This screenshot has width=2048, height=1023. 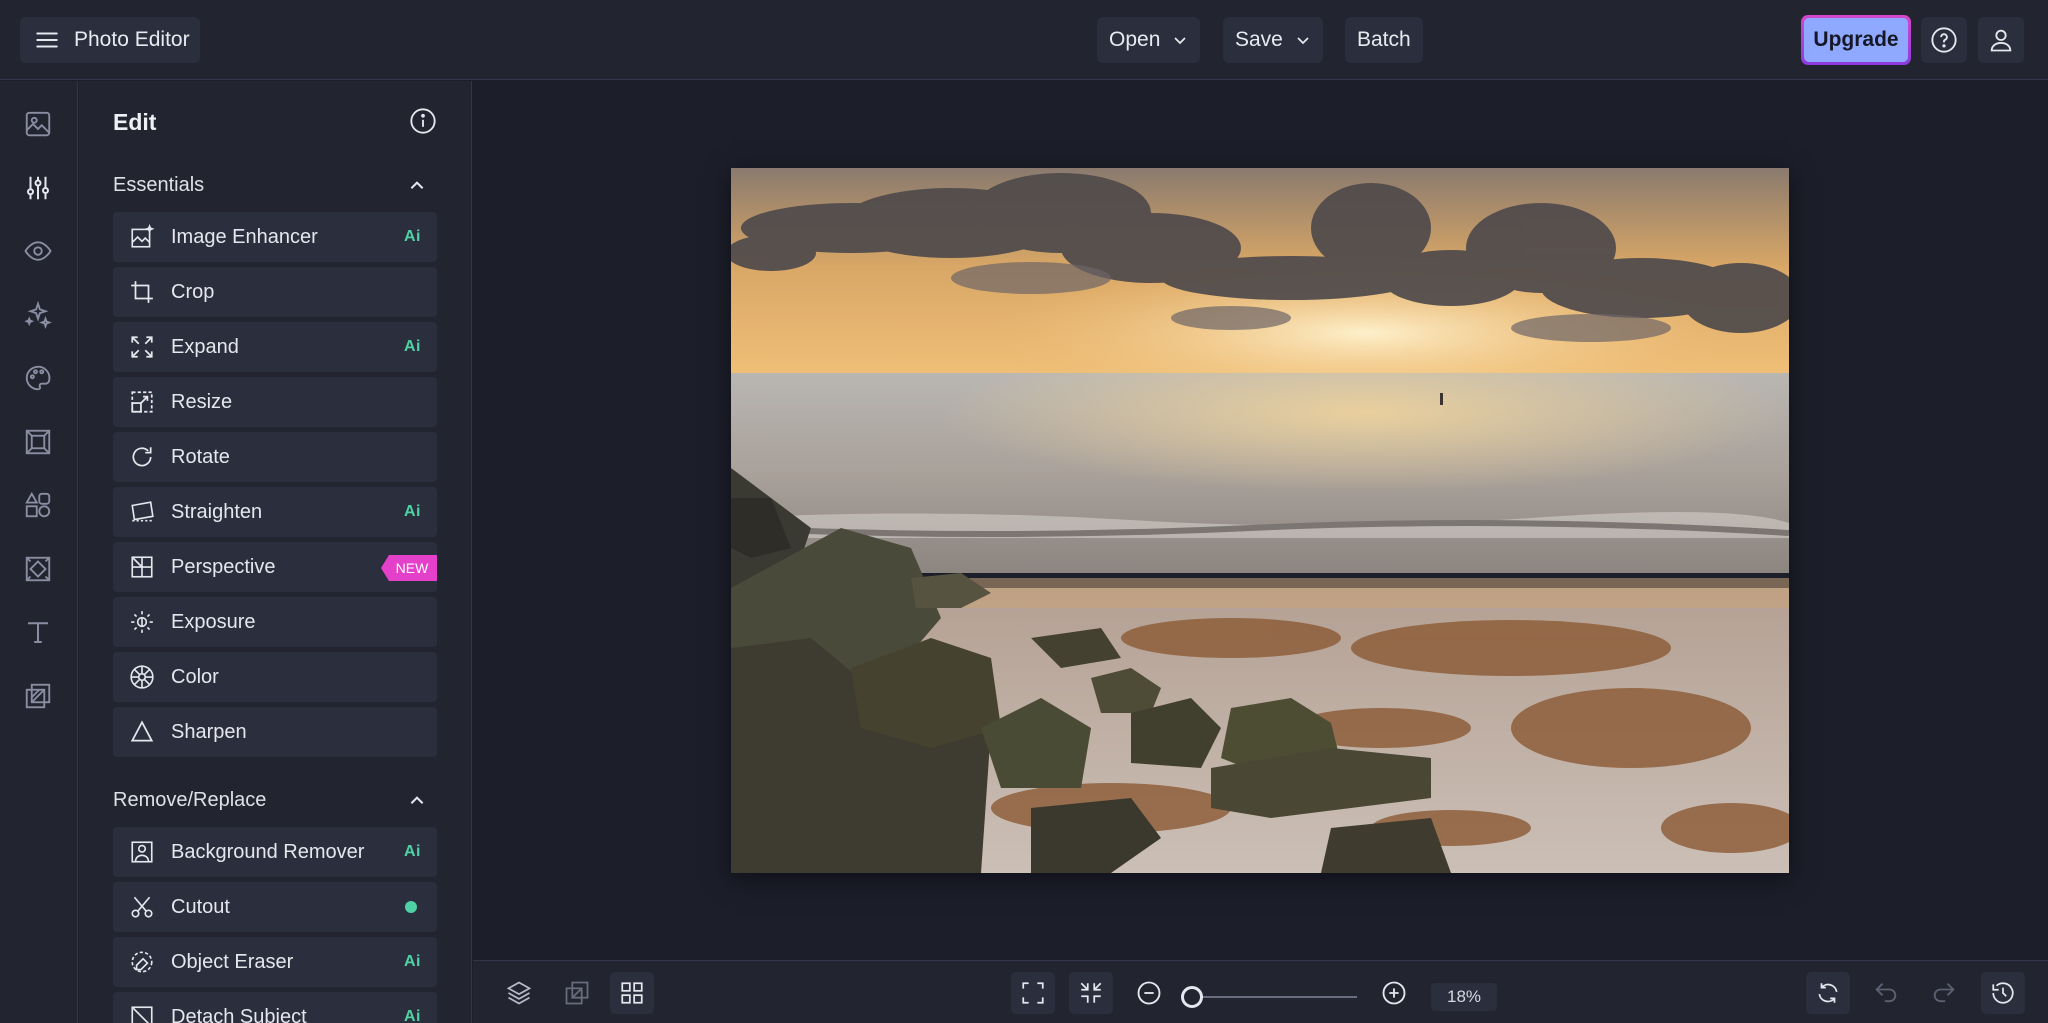 I want to click on layers-button, so click(x=519, y=993).